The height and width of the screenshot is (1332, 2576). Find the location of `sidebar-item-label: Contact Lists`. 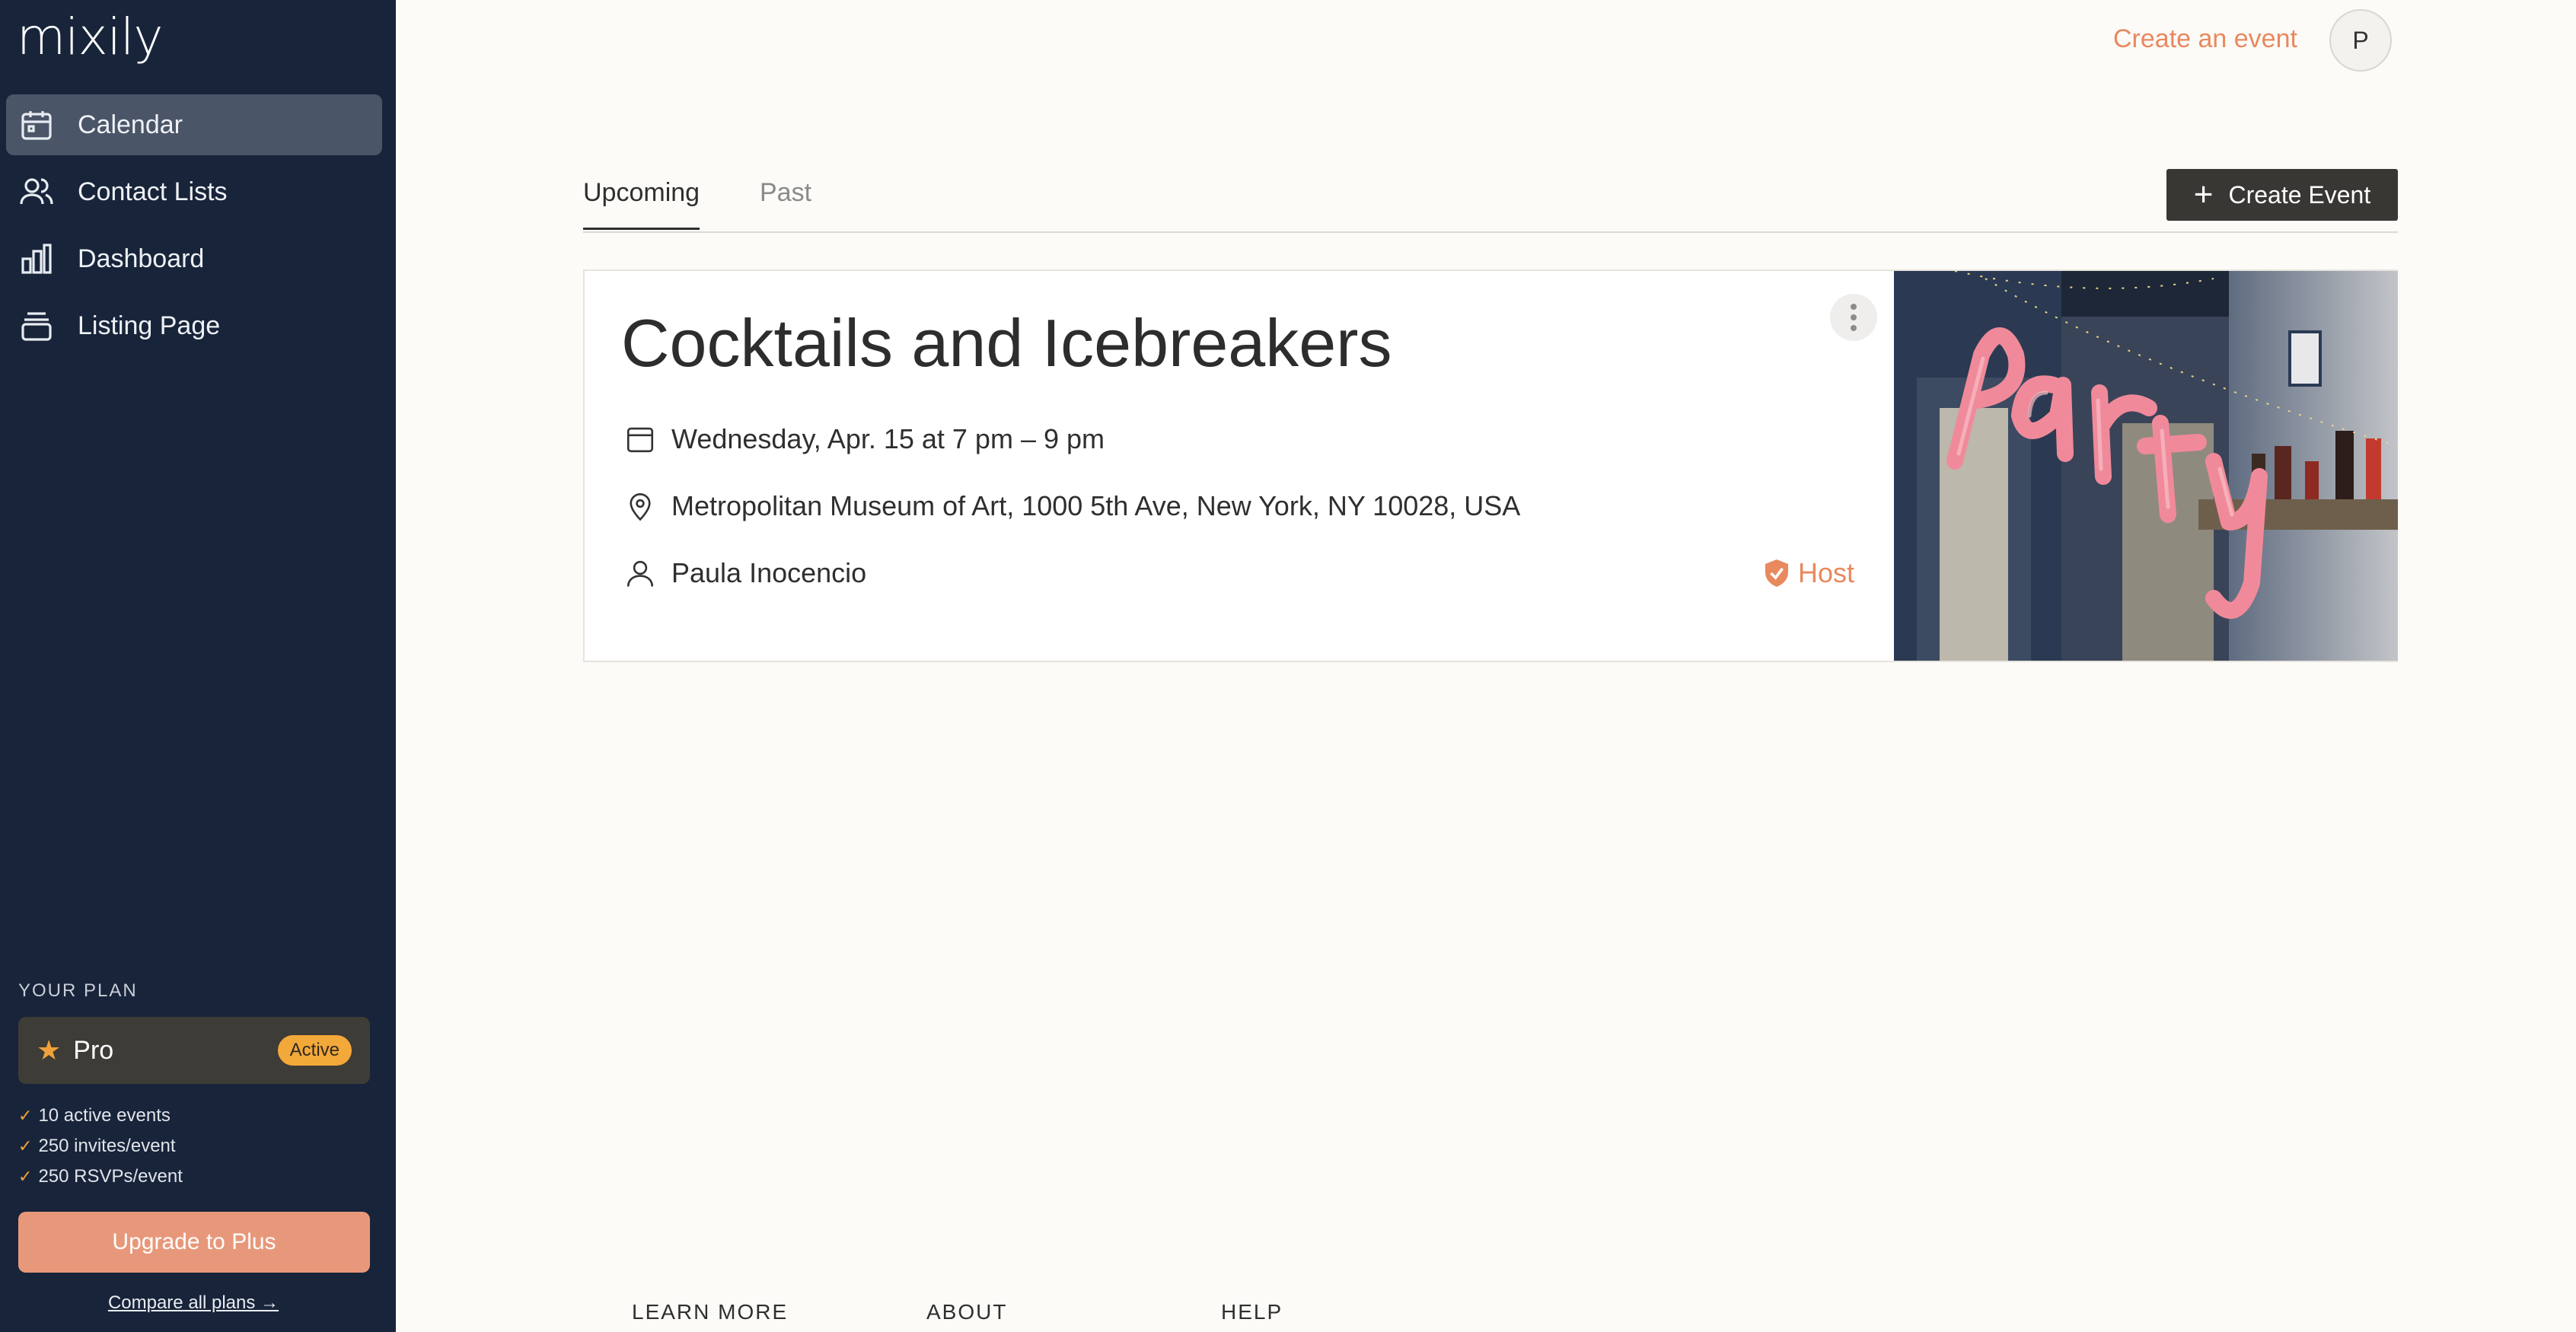

sidebar-item-label: Contact Lists is located at coordinates (153, 191).